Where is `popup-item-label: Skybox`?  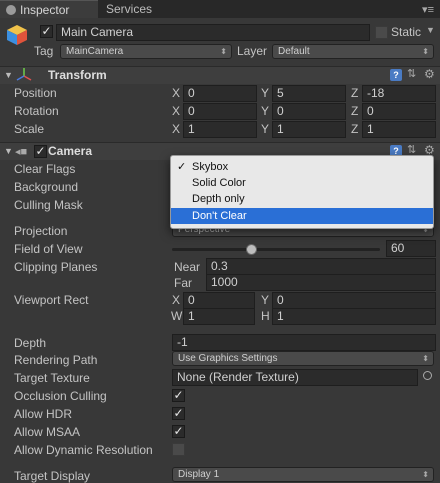 popup-item-label: Skybox is located at coordinates (210, 167).